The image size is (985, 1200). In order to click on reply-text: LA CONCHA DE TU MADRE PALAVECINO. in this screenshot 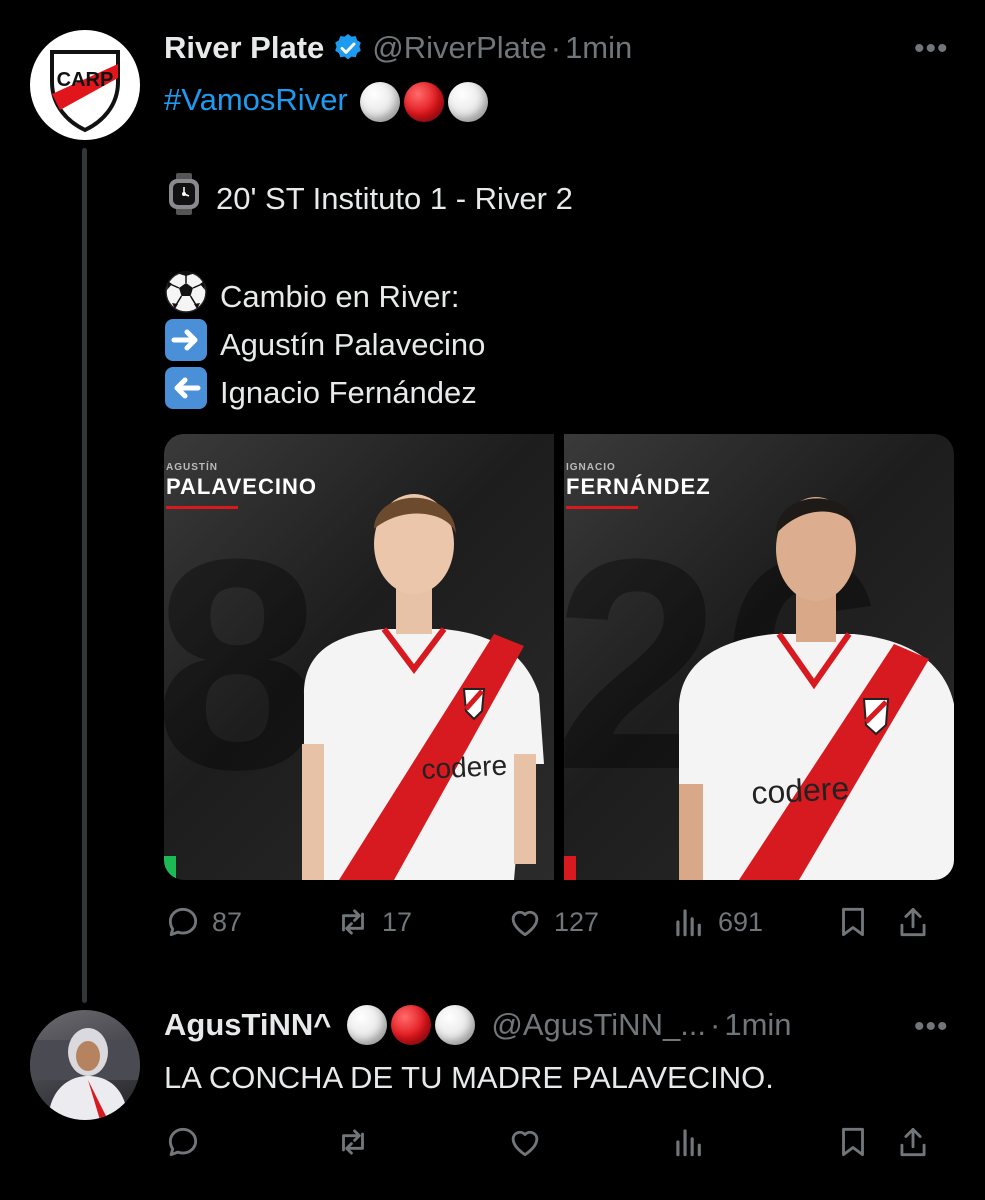, I will do `click(469, 1077)`.